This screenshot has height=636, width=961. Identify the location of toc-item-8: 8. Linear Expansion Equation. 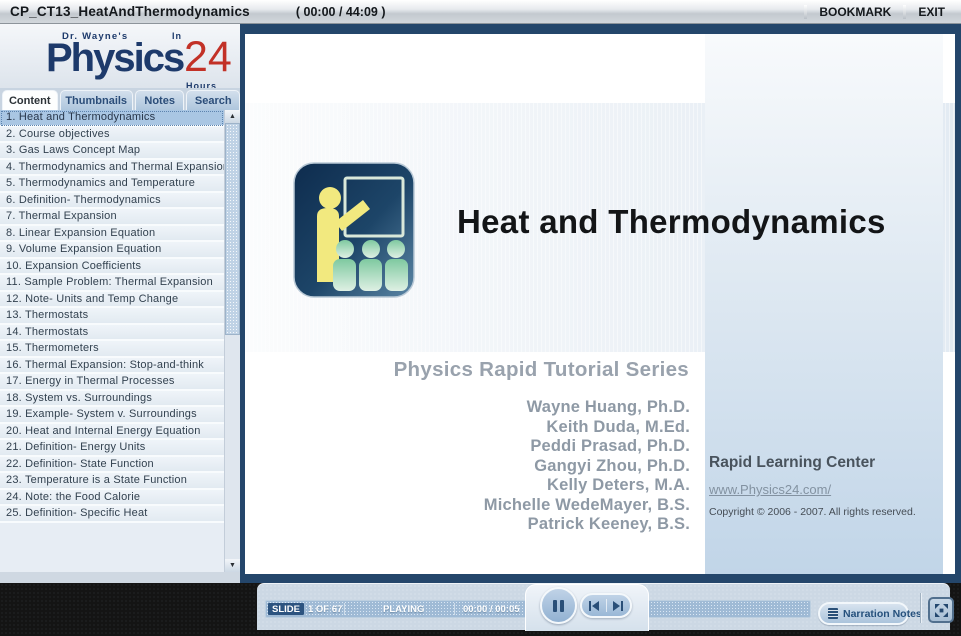
(112, 233).